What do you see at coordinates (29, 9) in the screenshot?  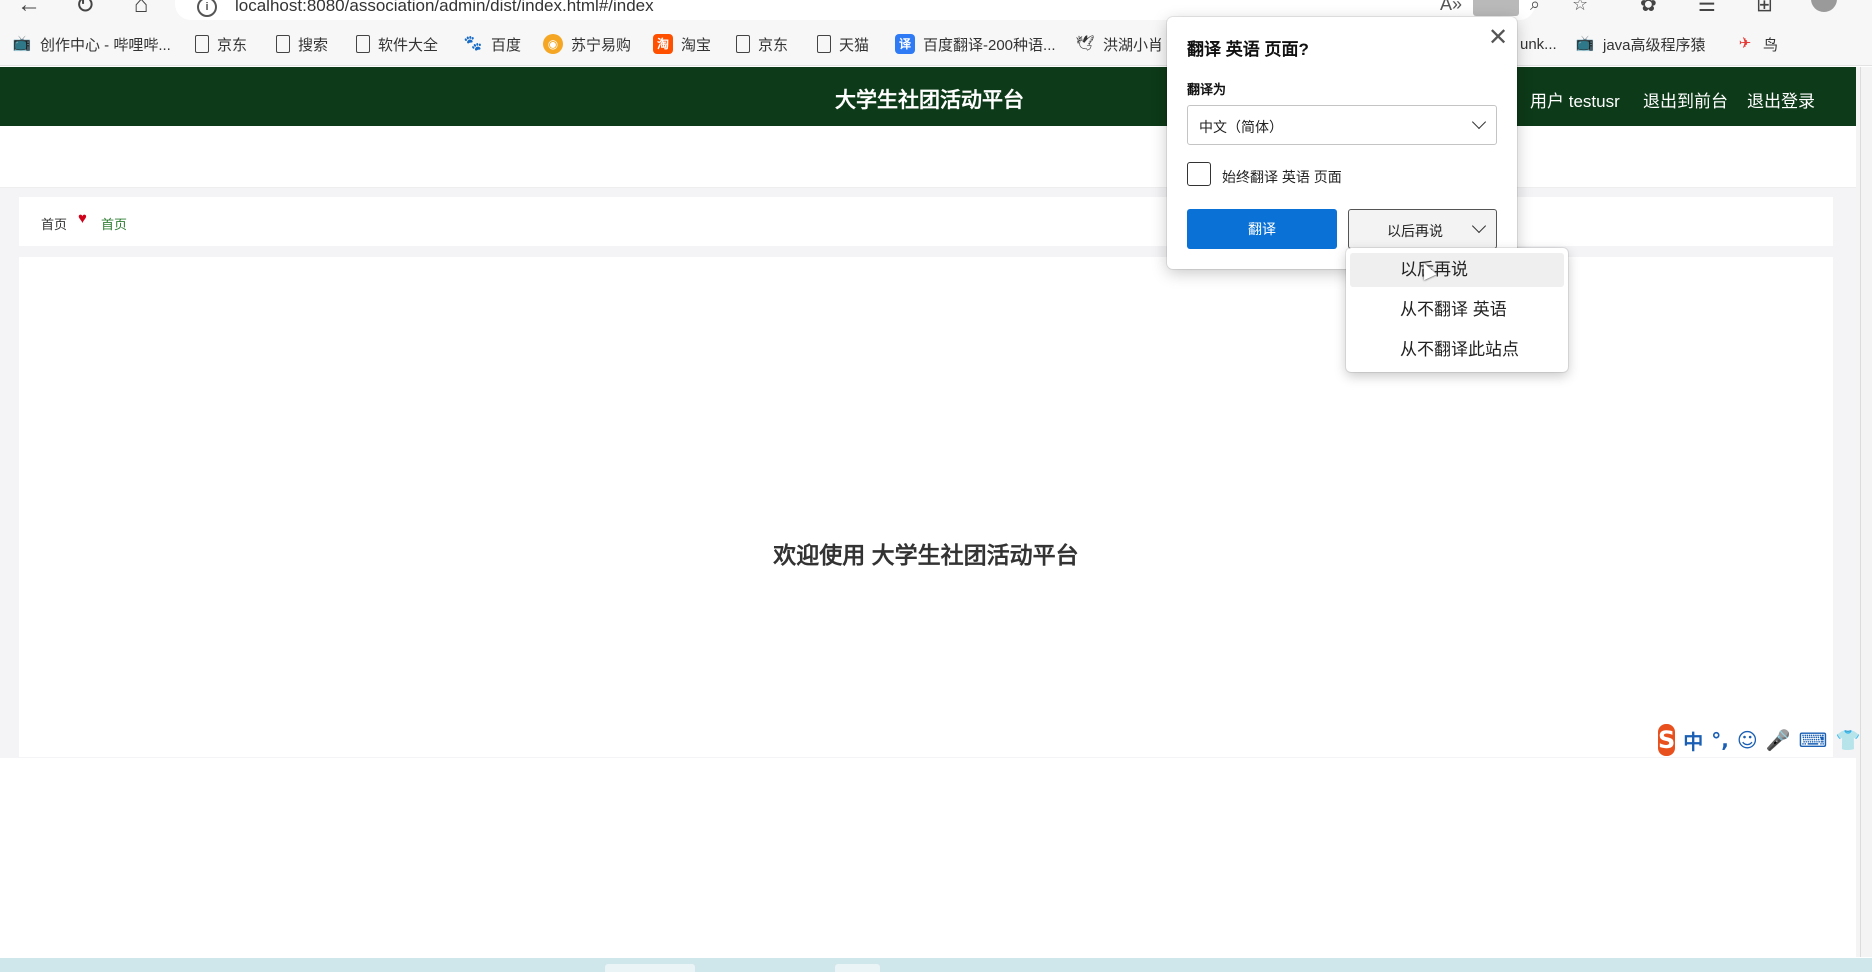 I see `back-icon: ←` at bounding box center [29, 9].